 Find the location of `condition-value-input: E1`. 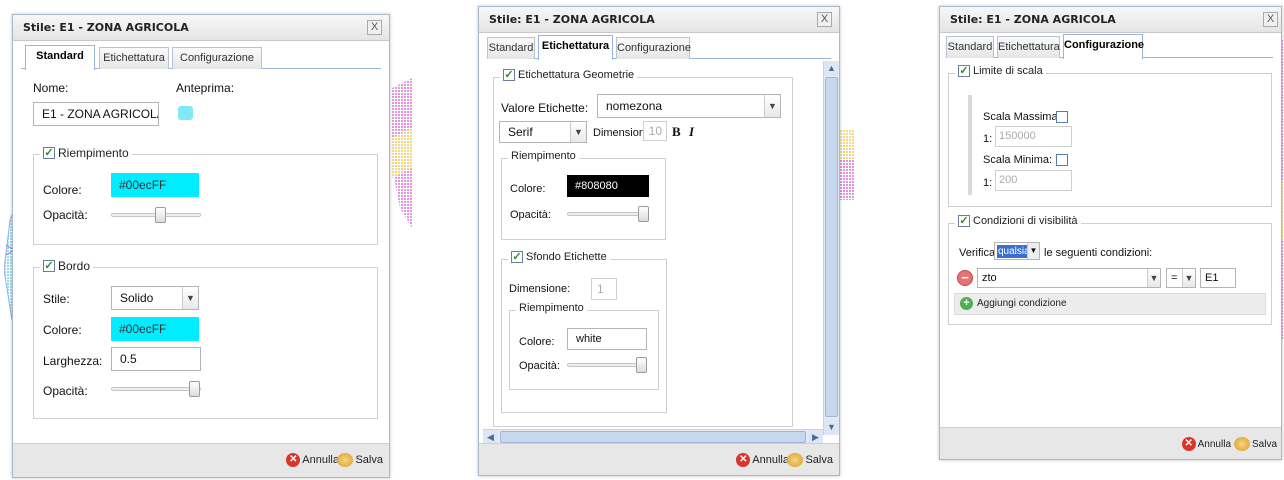

condition-value-input: E1 is located at coordinates (1218, 278).